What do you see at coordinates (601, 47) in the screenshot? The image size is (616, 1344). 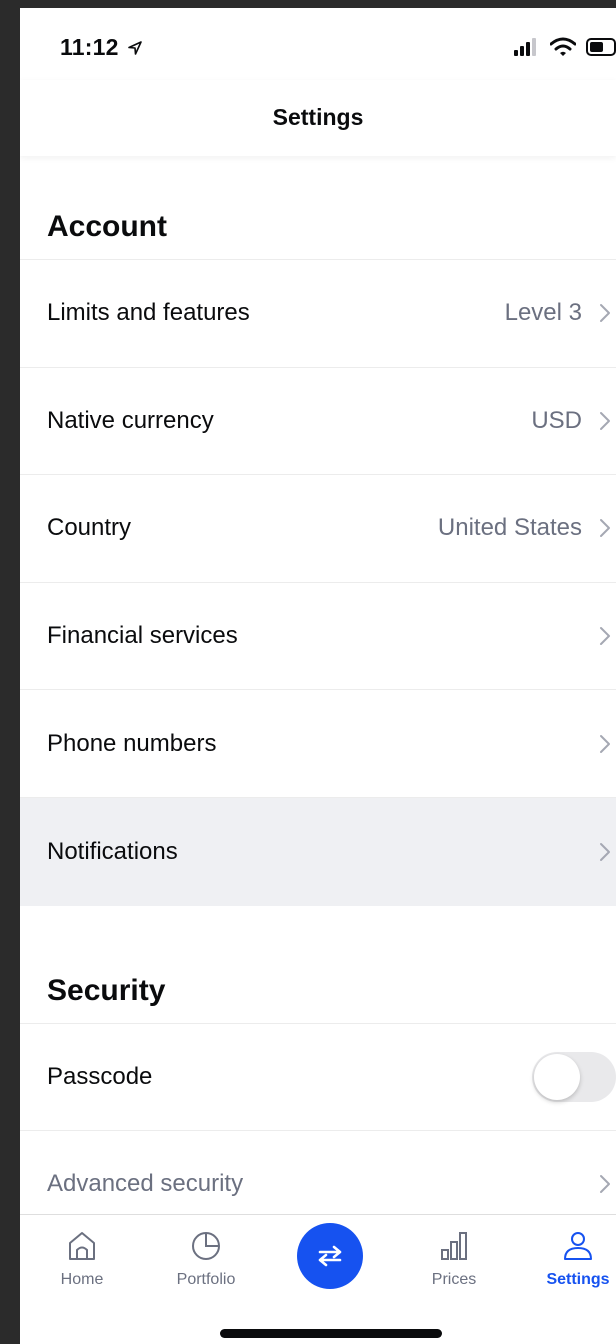 I see `battery-icon` at bounding box center [601, 47].